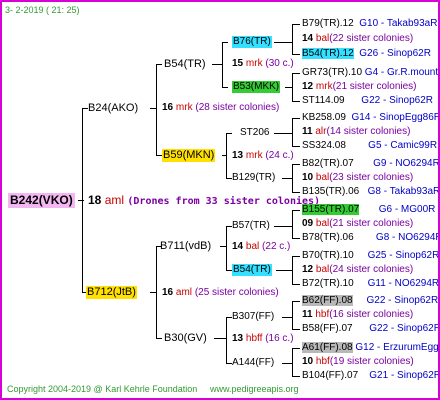 This screenshot has width=440, height=400. What do you see at coordinates (221, 107) in the screenshot?
I see `mid-generation: 16 mrk (28 sister colonies)` at bounding box center [221, 107].